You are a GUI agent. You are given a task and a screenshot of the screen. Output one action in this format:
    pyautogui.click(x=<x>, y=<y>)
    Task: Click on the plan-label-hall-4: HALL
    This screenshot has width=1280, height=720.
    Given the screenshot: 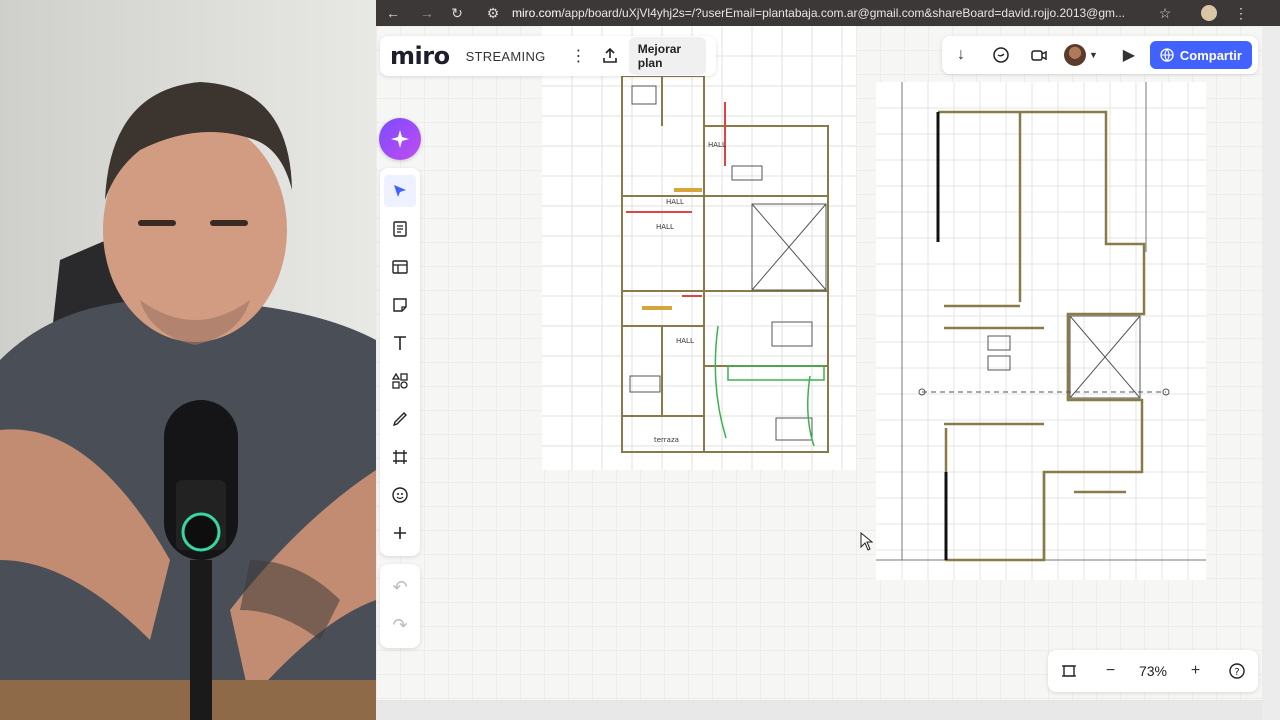 What is the action you would take?
    pyautogui.click(x=685, y=341)
    